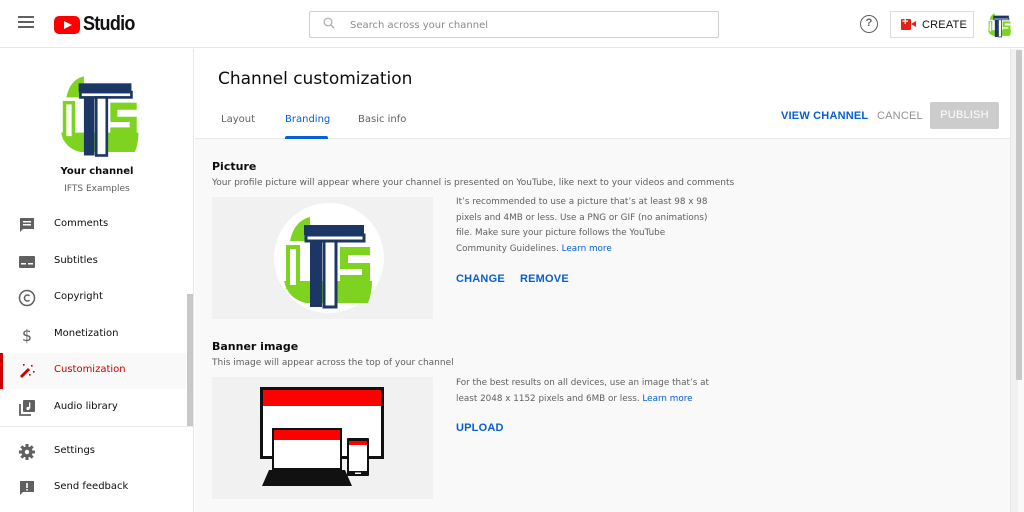 Image resolution: width=1024 pixels, height=512 pixels. Describe the element at coordinates (964, 115) in the screenshot. I see `publish-button: PUBLISH` at that location.